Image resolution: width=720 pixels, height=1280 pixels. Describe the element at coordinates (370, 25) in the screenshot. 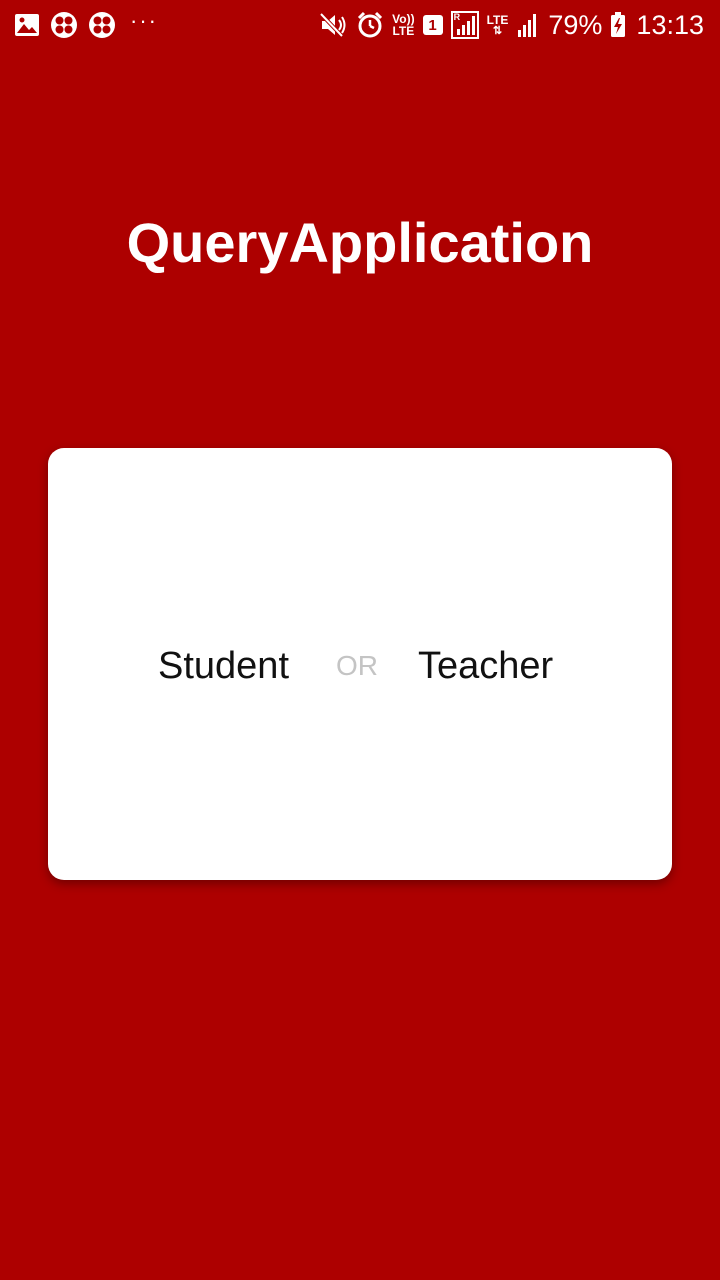

I see `alarm-icon` at that location.